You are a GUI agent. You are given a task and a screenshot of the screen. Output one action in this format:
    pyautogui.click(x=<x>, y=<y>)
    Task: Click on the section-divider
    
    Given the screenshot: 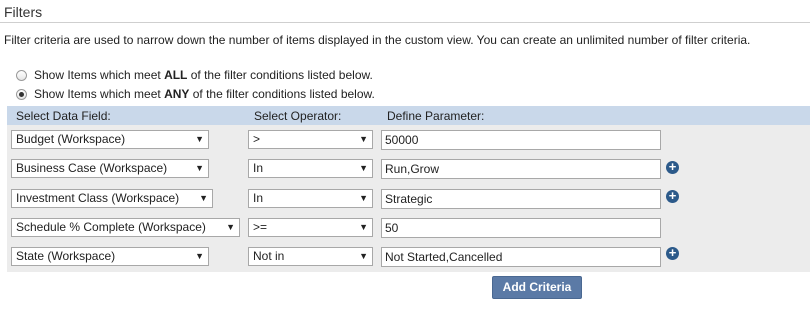 What is the action you would take?
    pyautogui.click(x=405, y=22)
    